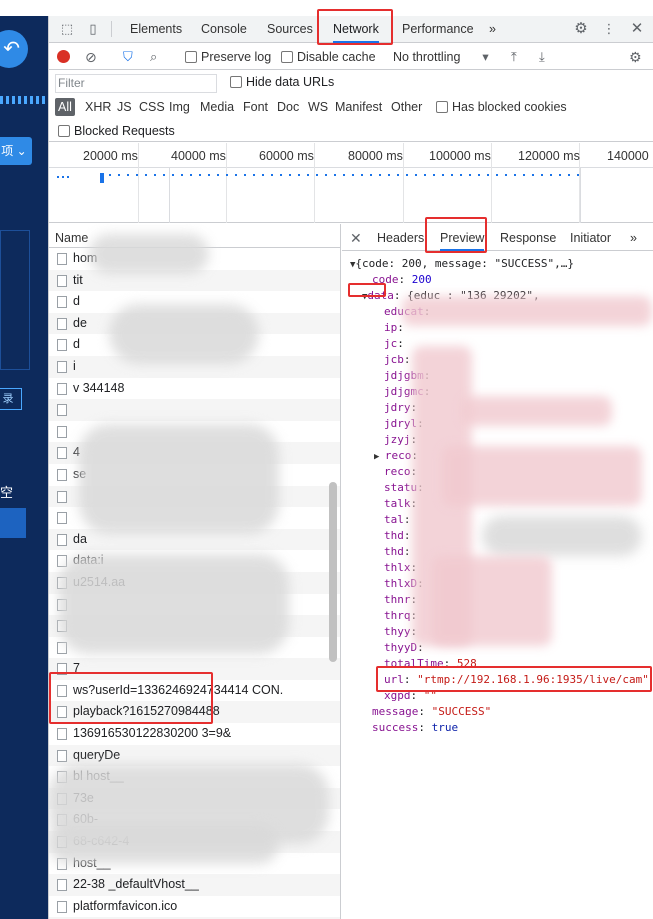 This screenshot has width=653, height=919. Describe the element at coordinates (397, 695) in the screenshot. I see `json-key: xgpd` at that location.